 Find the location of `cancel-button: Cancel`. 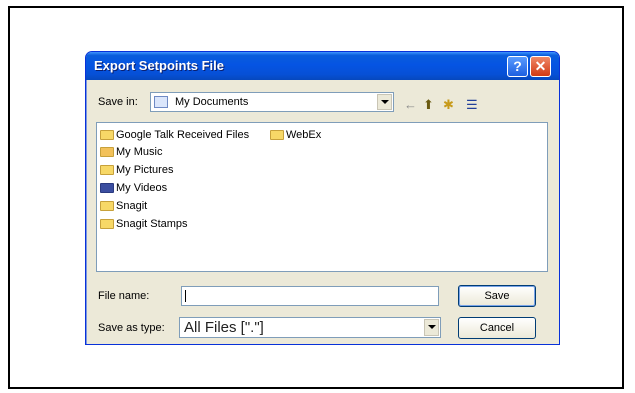

cancel-button: Cancel is located at coordinates (497, 328).